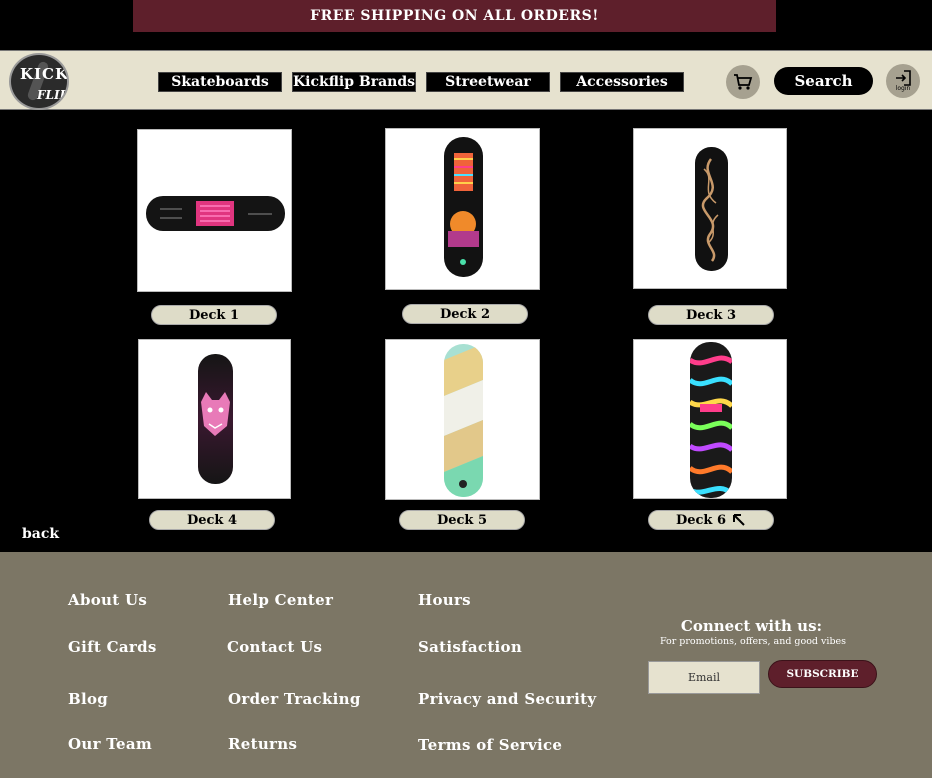 The image size is (932, 778). What do you see at coordinates (903, 78) in the screenshot?
I see `login-icon` at bounding box center [903, 78].